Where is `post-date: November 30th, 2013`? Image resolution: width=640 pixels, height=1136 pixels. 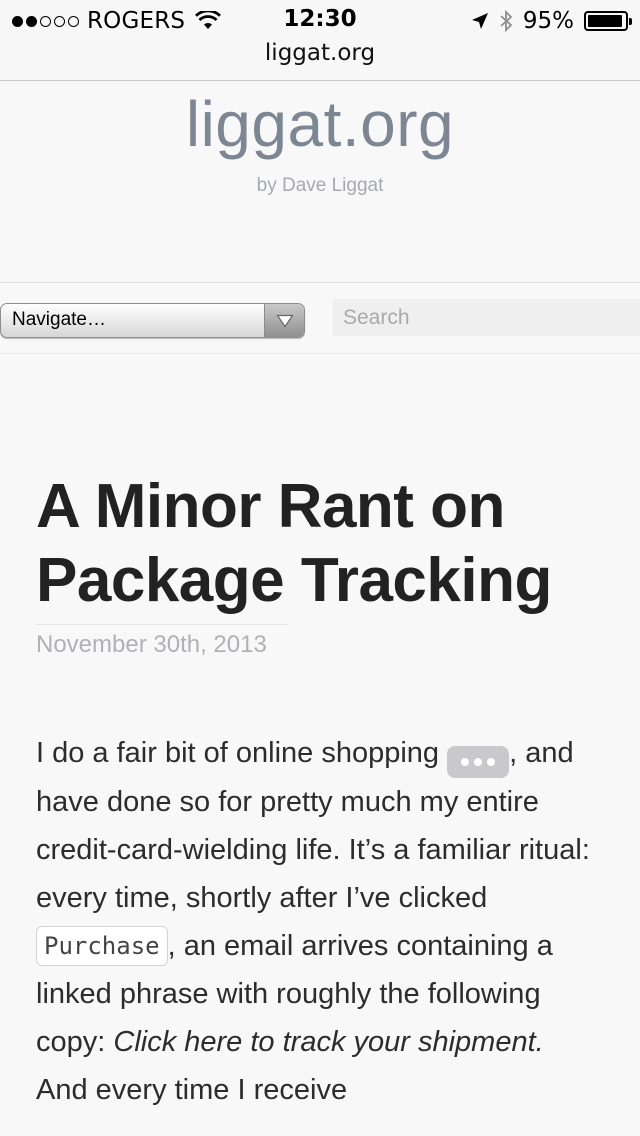 post-date: November 30th, 2013 is located at coordinates (151, 644).